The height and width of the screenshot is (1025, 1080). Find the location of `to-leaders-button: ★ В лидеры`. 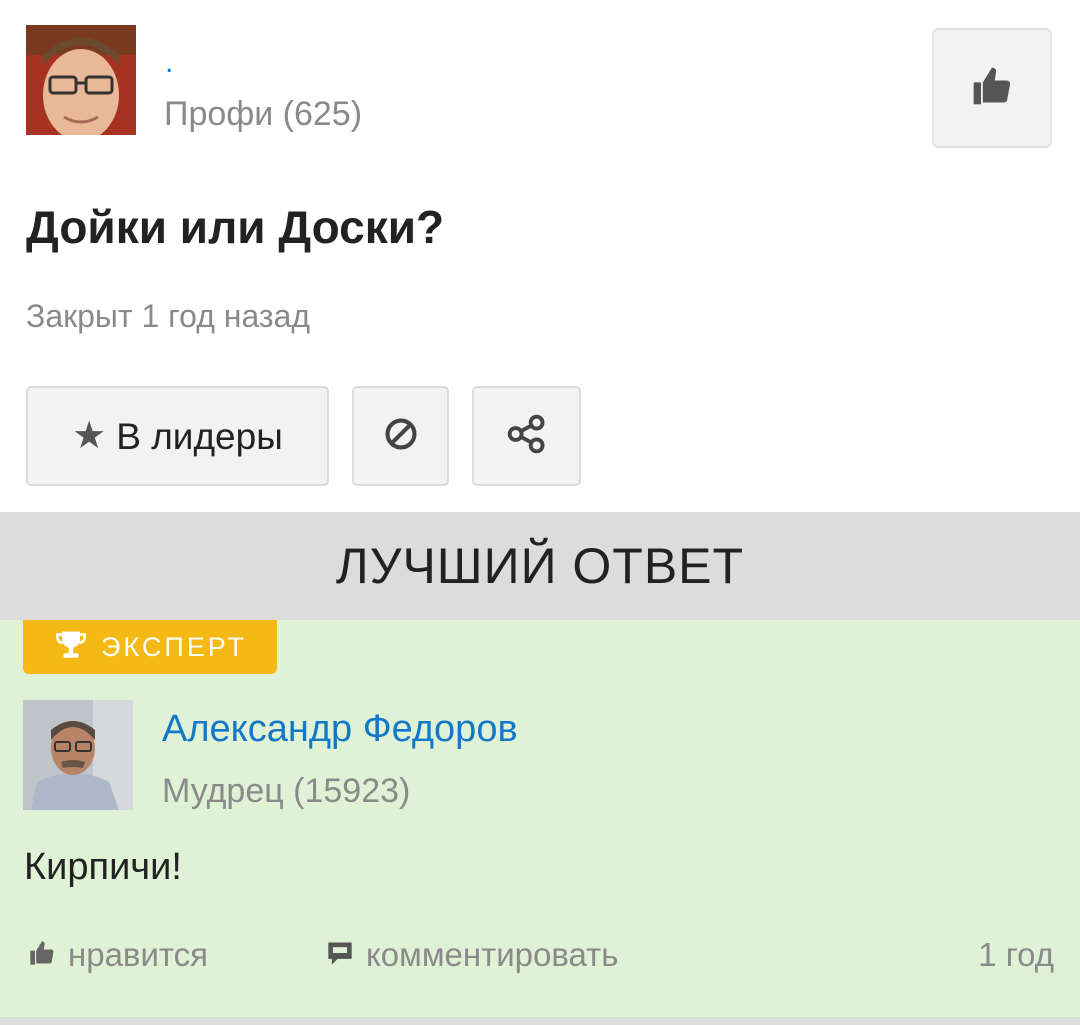

to-leaders-button: ★ В лидеры is located at coordinates (177, 436).